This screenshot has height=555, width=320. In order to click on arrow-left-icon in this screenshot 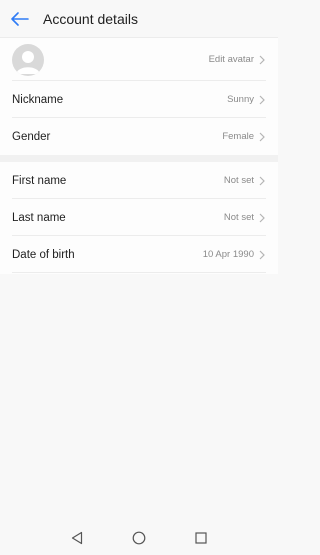, I will do `click(20, 19)`.